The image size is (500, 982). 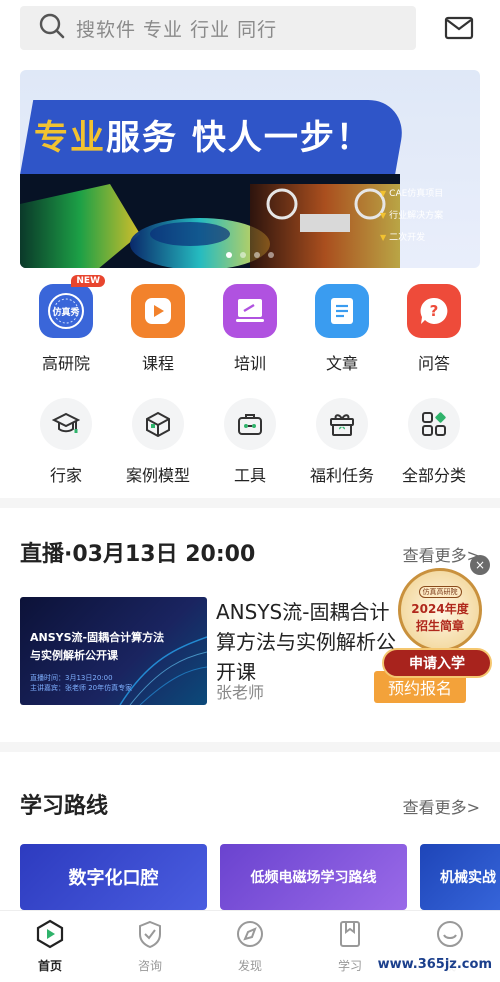 I want to click on watermark: www.365jz.com, so click(x=434, y=964).